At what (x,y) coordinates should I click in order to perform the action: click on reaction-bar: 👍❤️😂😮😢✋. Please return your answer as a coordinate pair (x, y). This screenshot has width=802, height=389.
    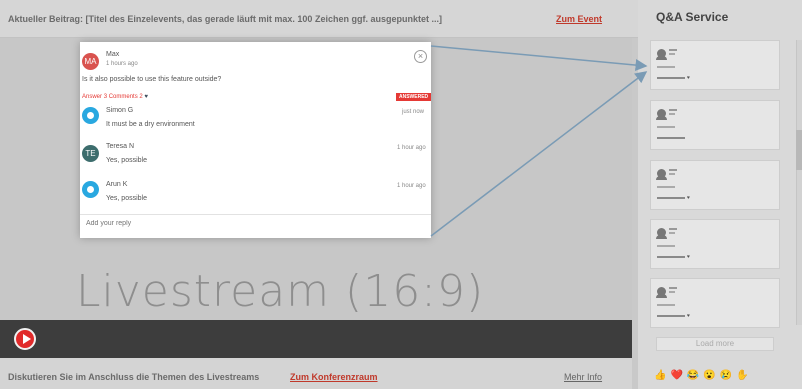
    Looking at the image, I should click on (703, 375).